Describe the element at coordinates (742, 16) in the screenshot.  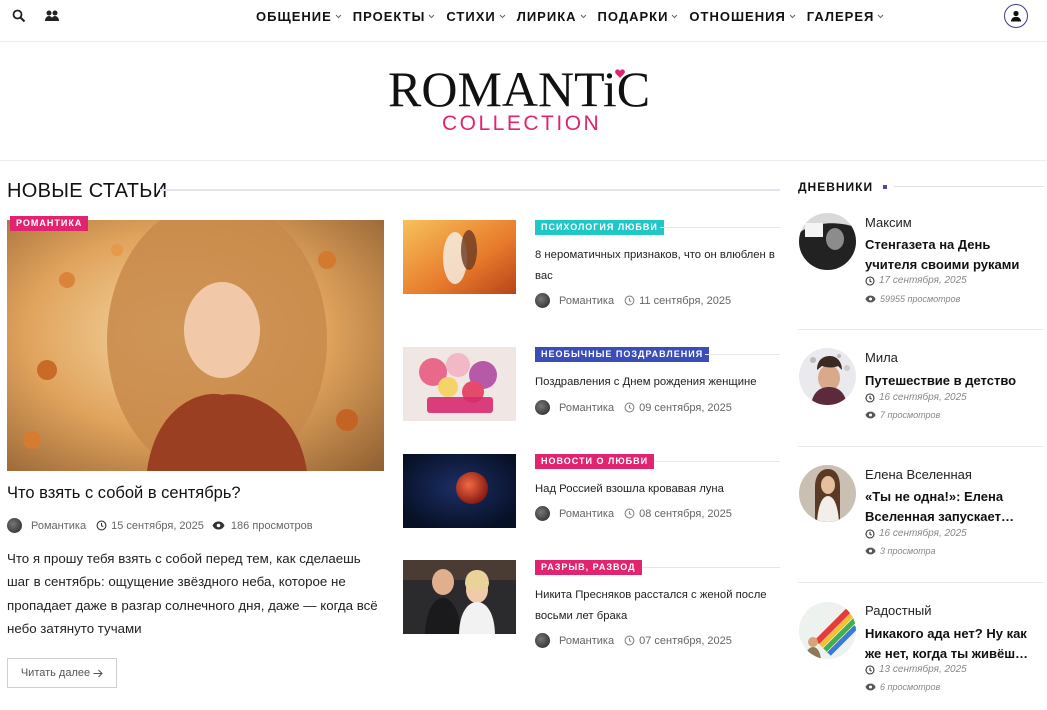
I see `nav-item-otnosheniya: ОТНОШЕНИЯ` at that location.